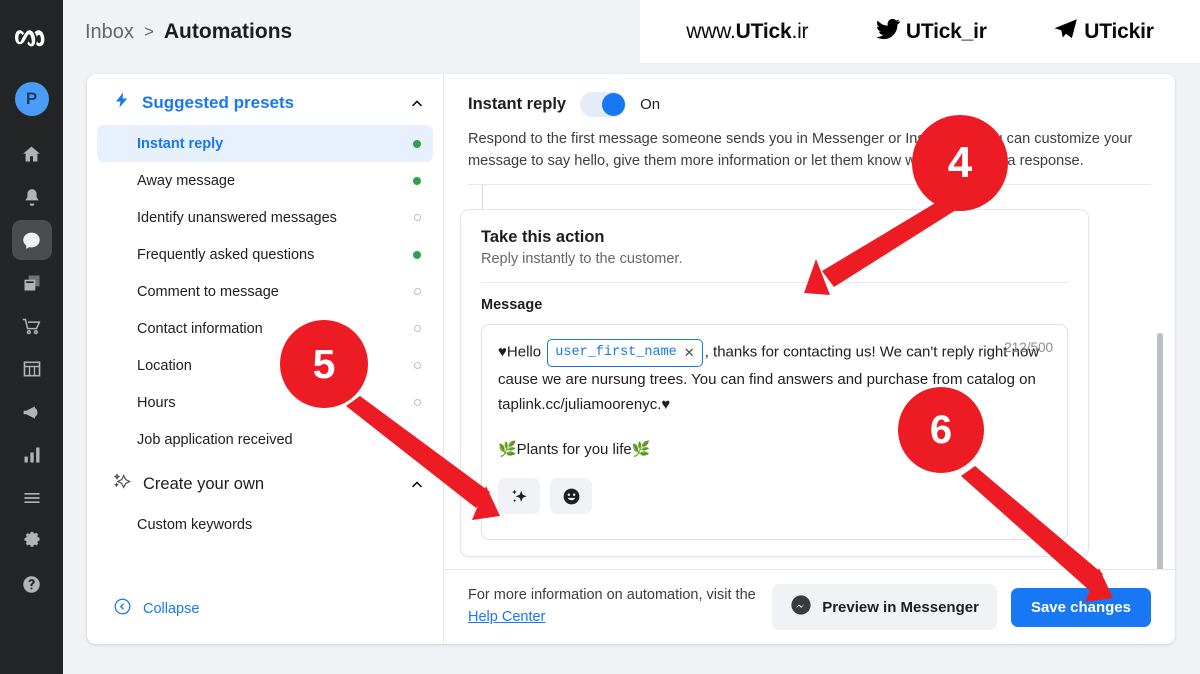 The width and height of the screenshot is (1200, 674). I want to click on personalize-sparkle-icon, so click(519, 496).